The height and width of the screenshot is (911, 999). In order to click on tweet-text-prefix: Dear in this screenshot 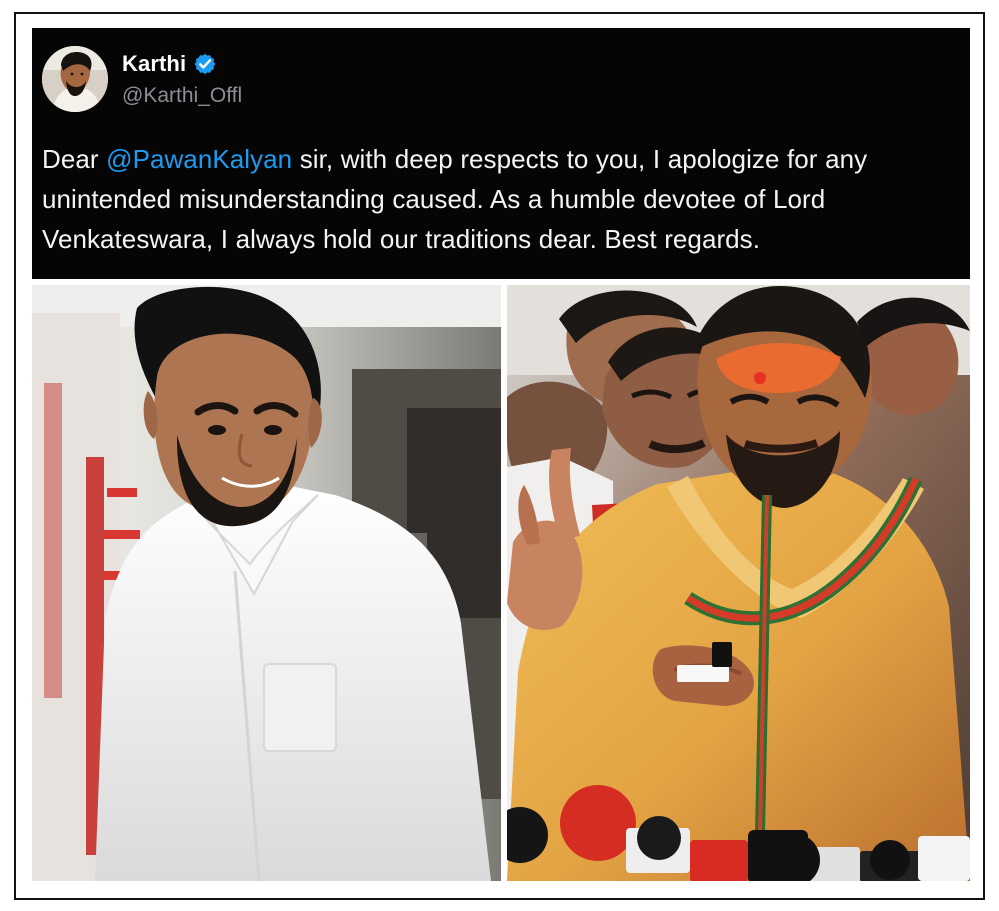, I will do `click(74, 159)`.